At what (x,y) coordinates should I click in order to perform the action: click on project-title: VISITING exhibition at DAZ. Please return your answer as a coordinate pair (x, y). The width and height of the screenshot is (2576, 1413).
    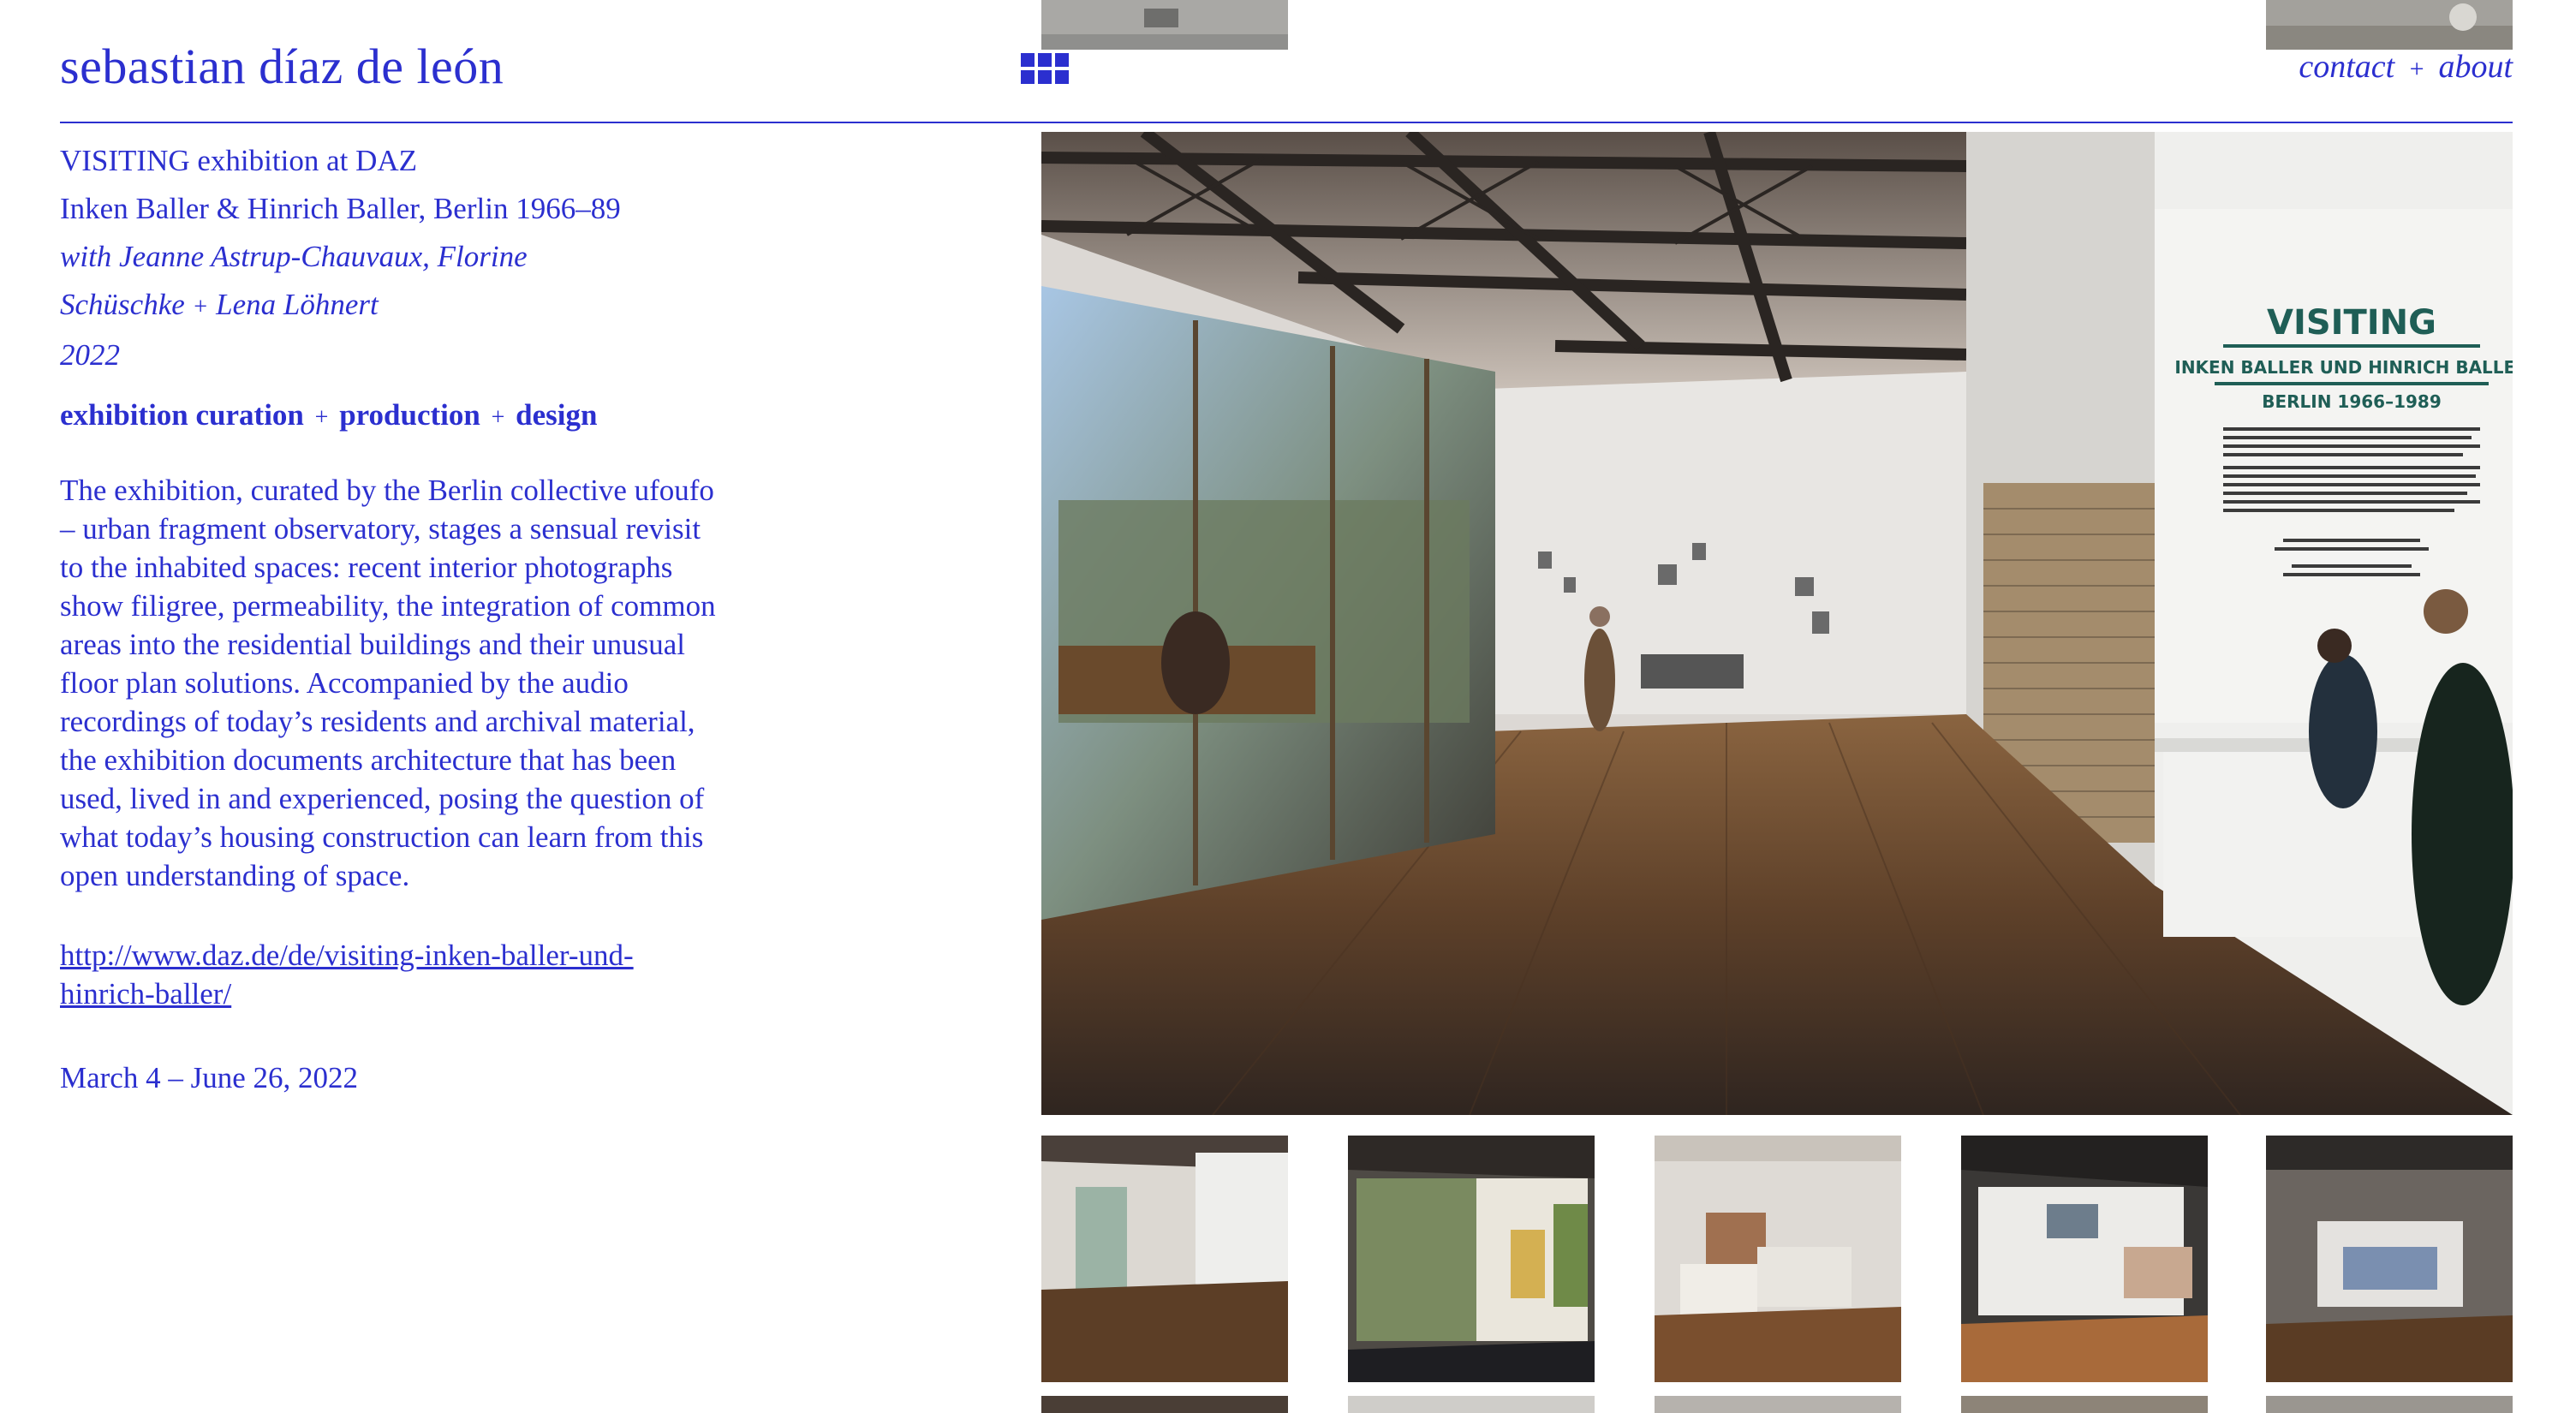
    Looking at the image, I should click on (239, 160).